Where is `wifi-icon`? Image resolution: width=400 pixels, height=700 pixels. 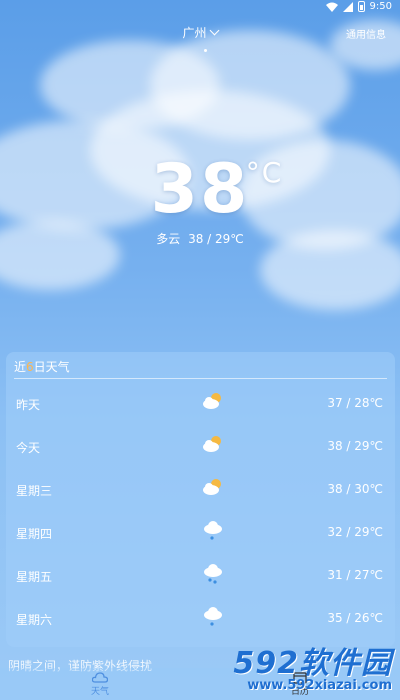 wifi-icon is located at coordinates (331, 7).